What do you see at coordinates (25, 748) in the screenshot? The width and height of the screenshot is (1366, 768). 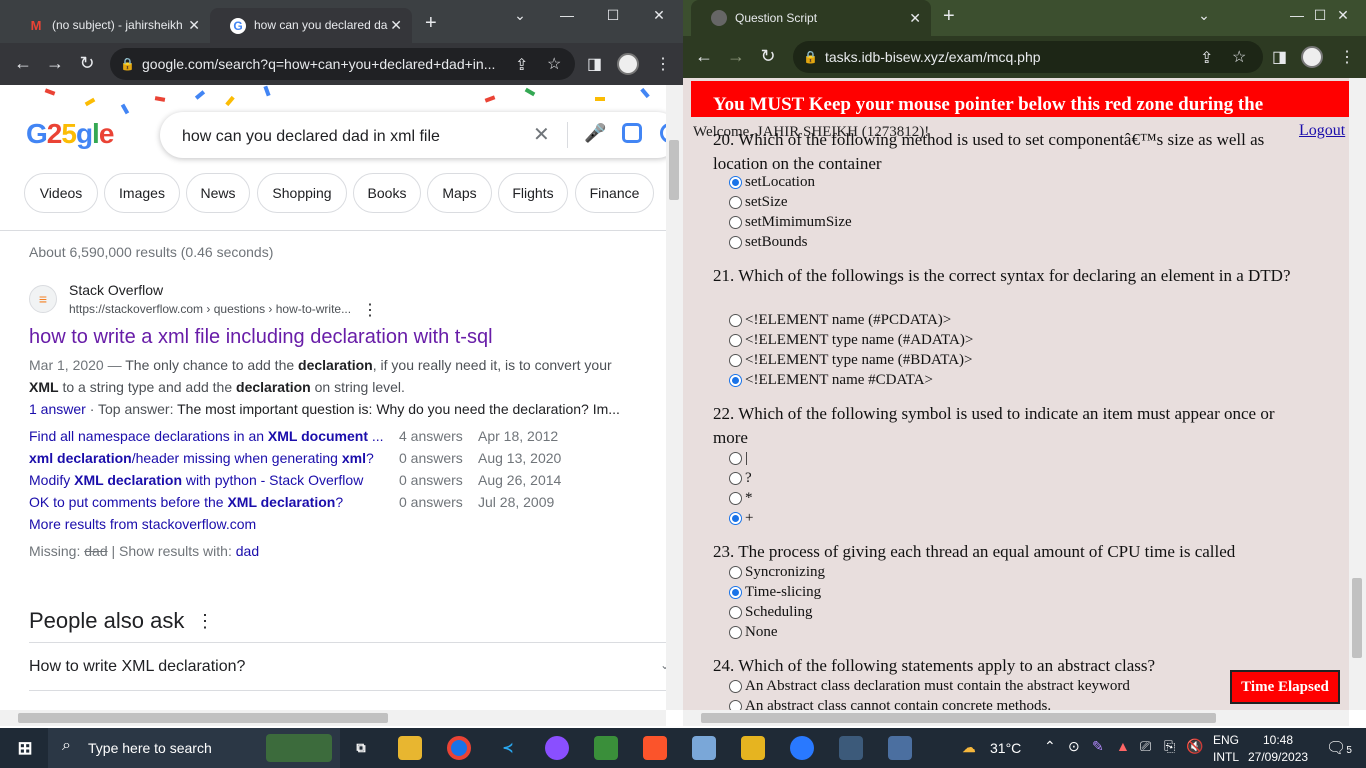 I see `windows-start-icon: ⊞` at bounding box center [25, 748].